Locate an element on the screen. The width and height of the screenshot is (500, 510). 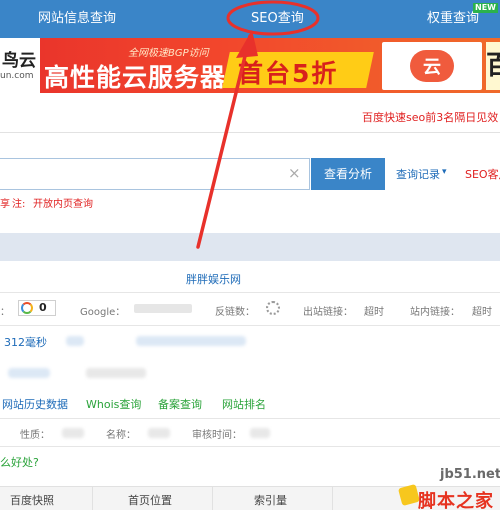
response-time: 312毫秒 is located at coordinates (25, 342).